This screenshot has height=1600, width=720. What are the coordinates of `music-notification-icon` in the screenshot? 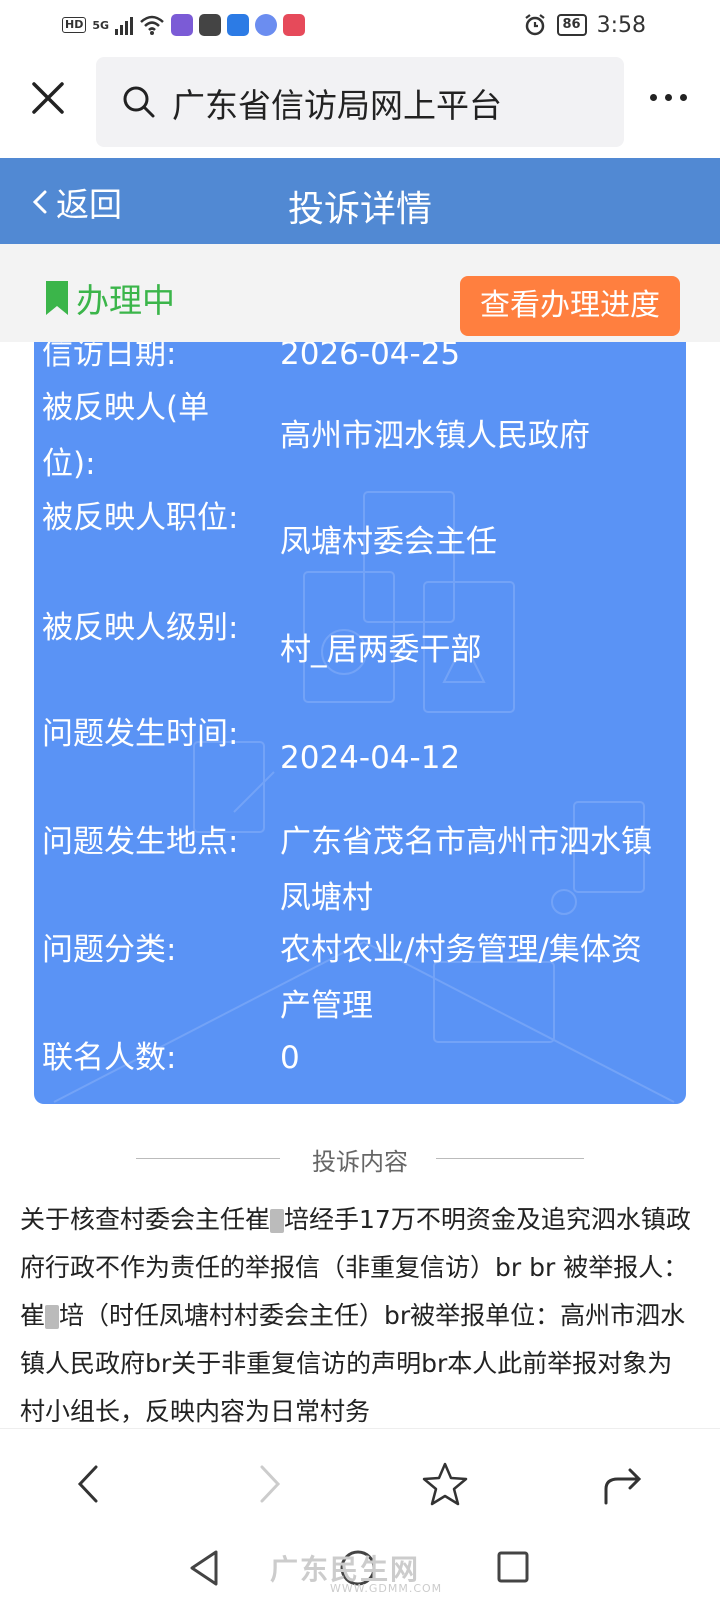 It's located at (266, 25).